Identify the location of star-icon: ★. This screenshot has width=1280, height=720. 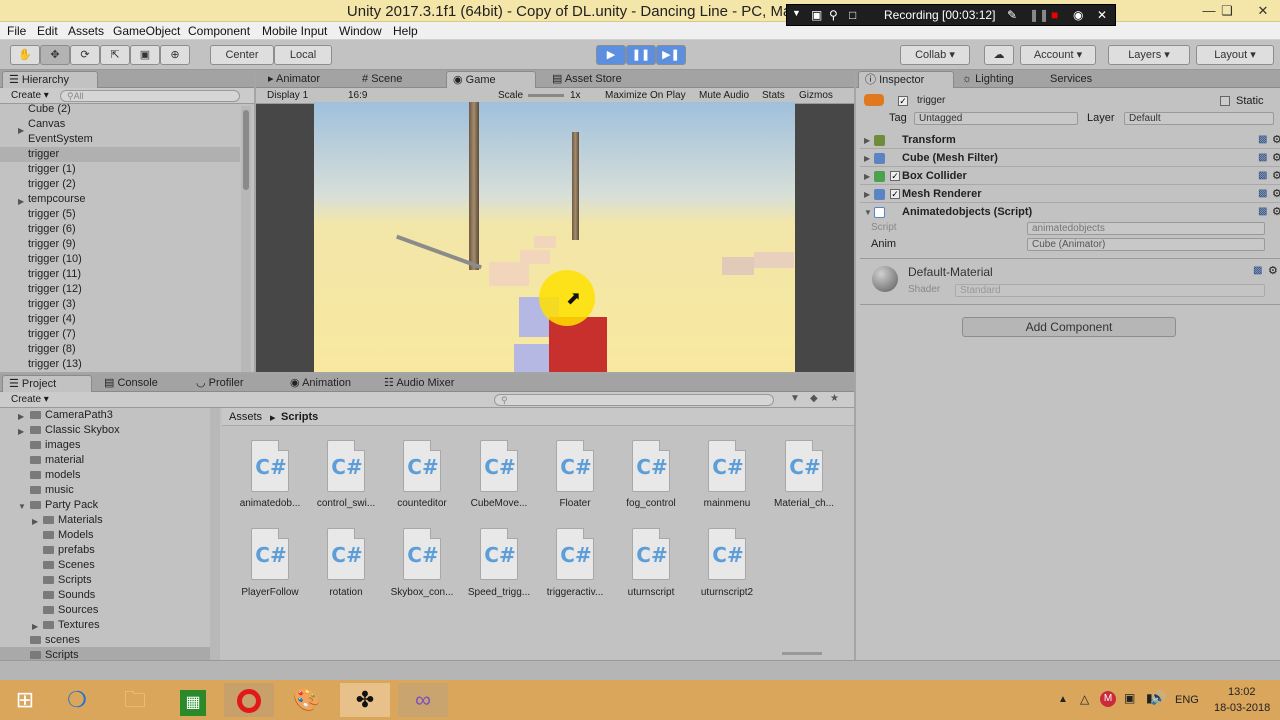
(834, 398).